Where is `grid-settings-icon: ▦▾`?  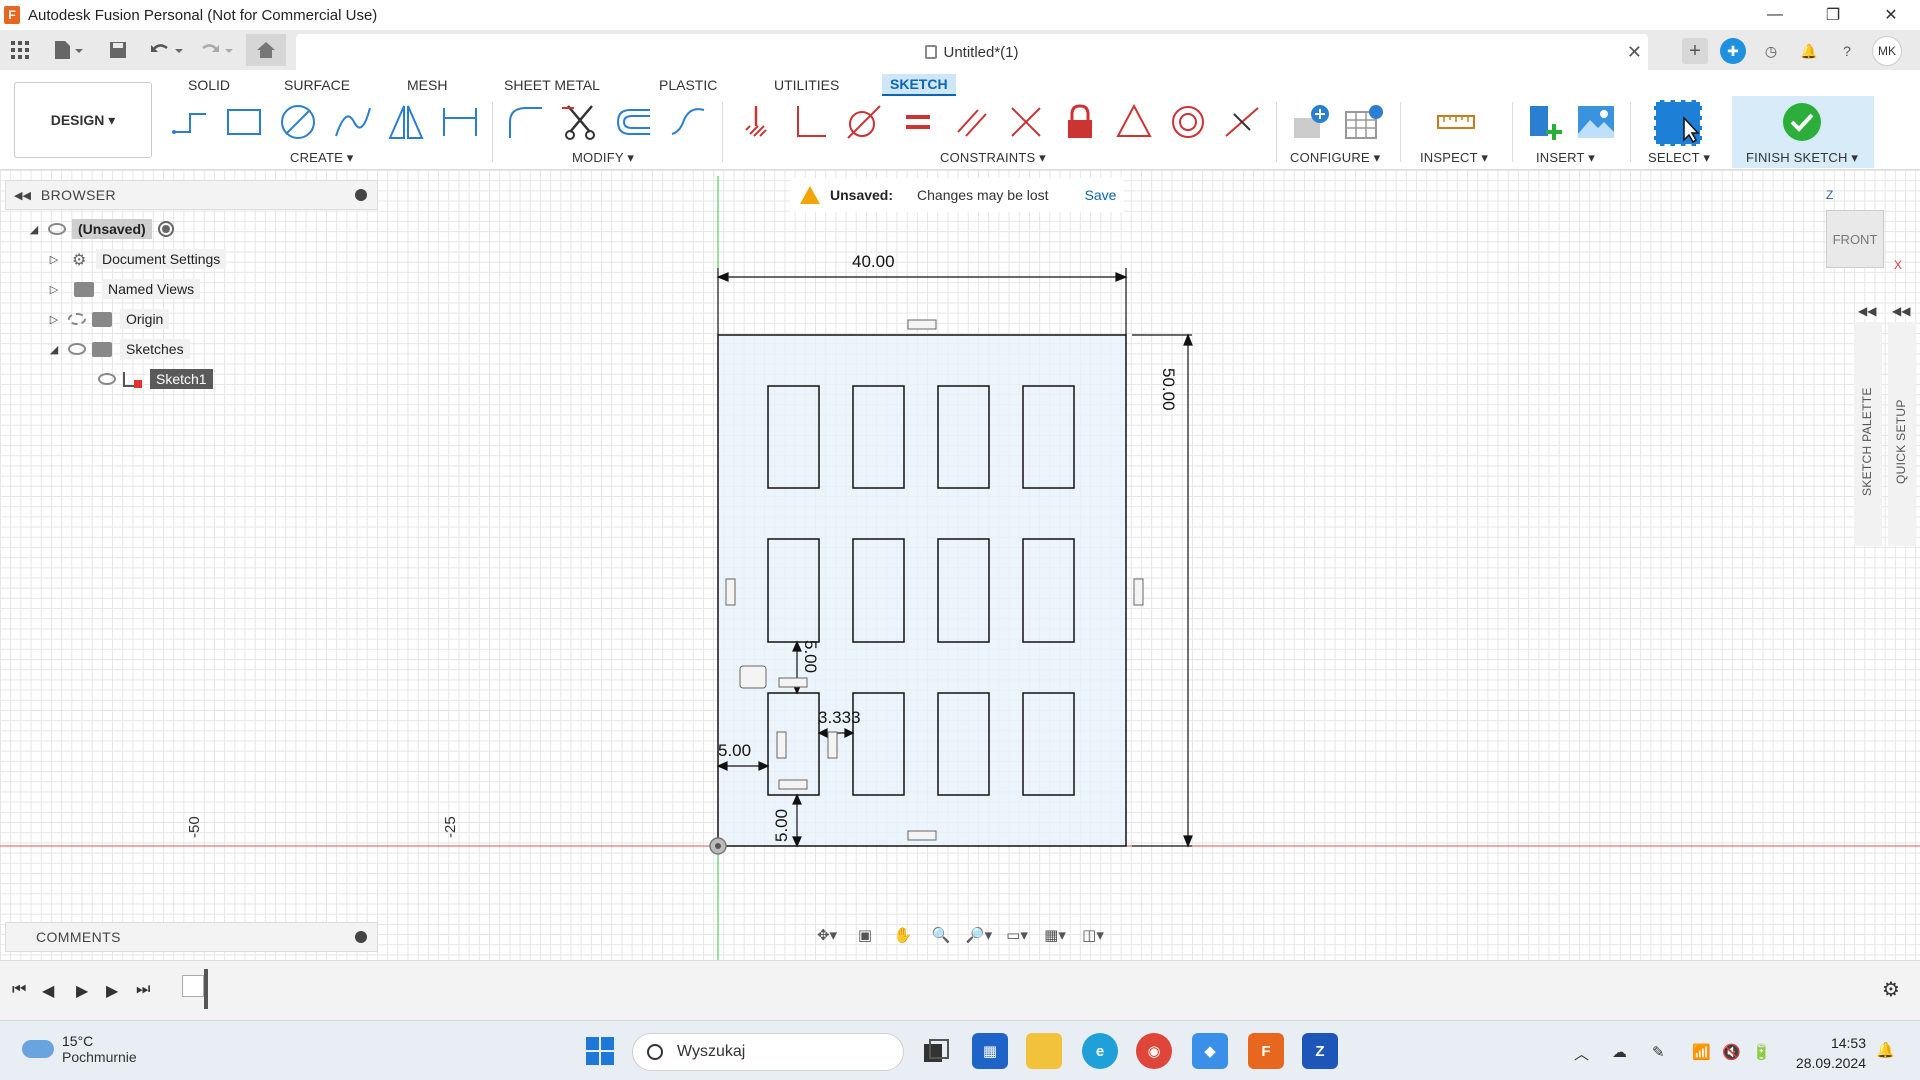 grid-settings-icon: ▦▾ is located at coordinates (1055, 935).